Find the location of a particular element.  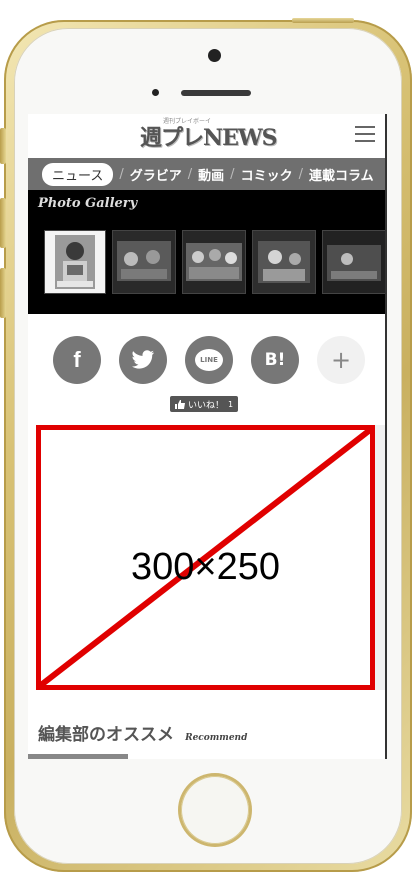

thumbs-up-icon is located at coordinates (180, 404).